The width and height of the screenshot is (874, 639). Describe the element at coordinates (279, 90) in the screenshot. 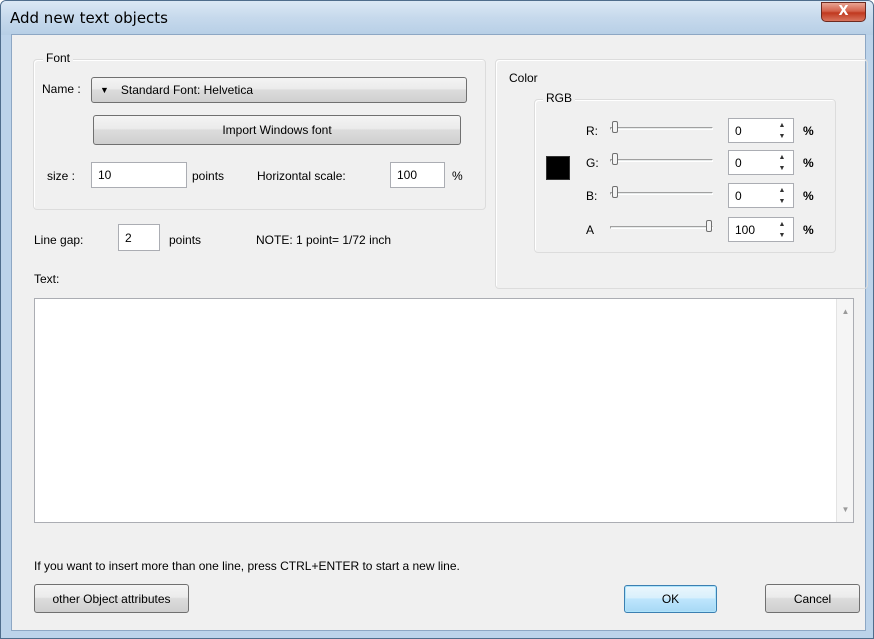

I see `font-name-dropdown: ▼ Standard Font: Helvetica` at that location.